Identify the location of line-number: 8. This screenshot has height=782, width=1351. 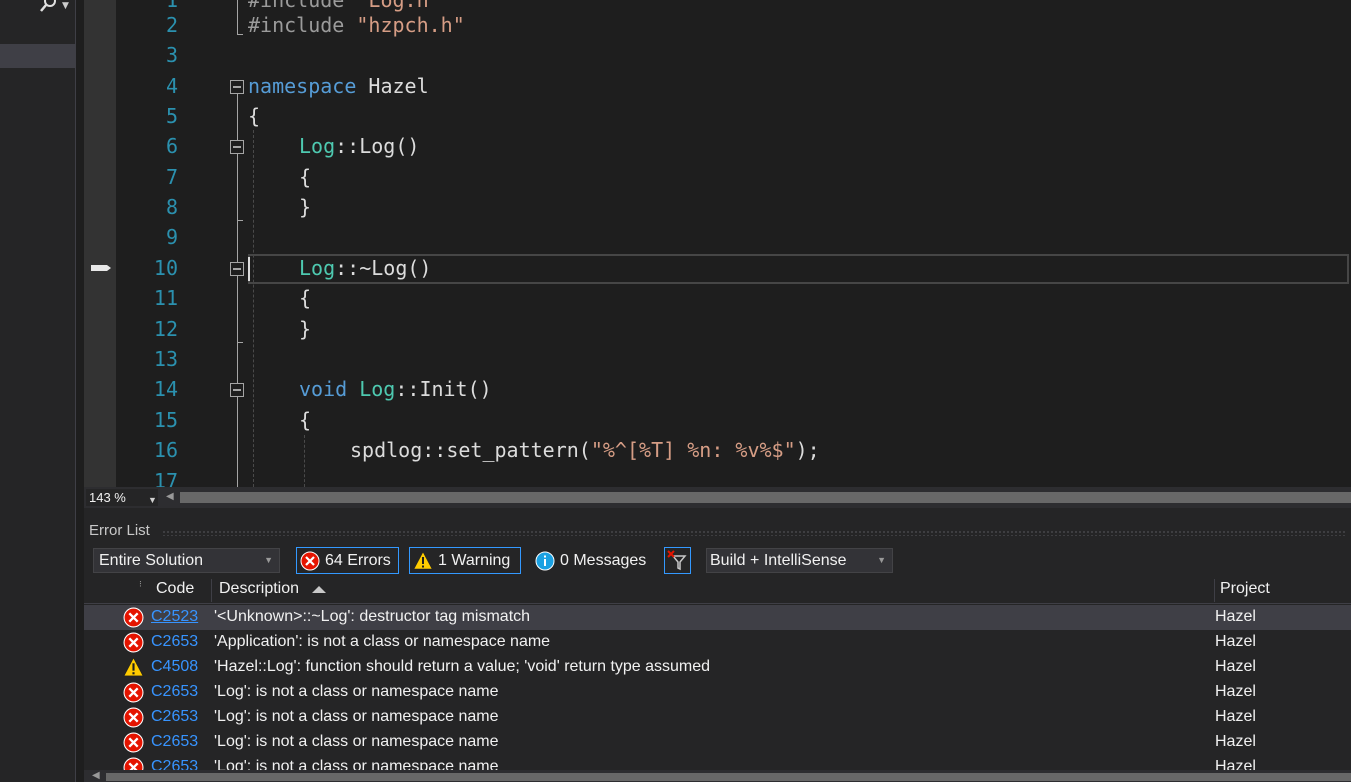
(171, 207).